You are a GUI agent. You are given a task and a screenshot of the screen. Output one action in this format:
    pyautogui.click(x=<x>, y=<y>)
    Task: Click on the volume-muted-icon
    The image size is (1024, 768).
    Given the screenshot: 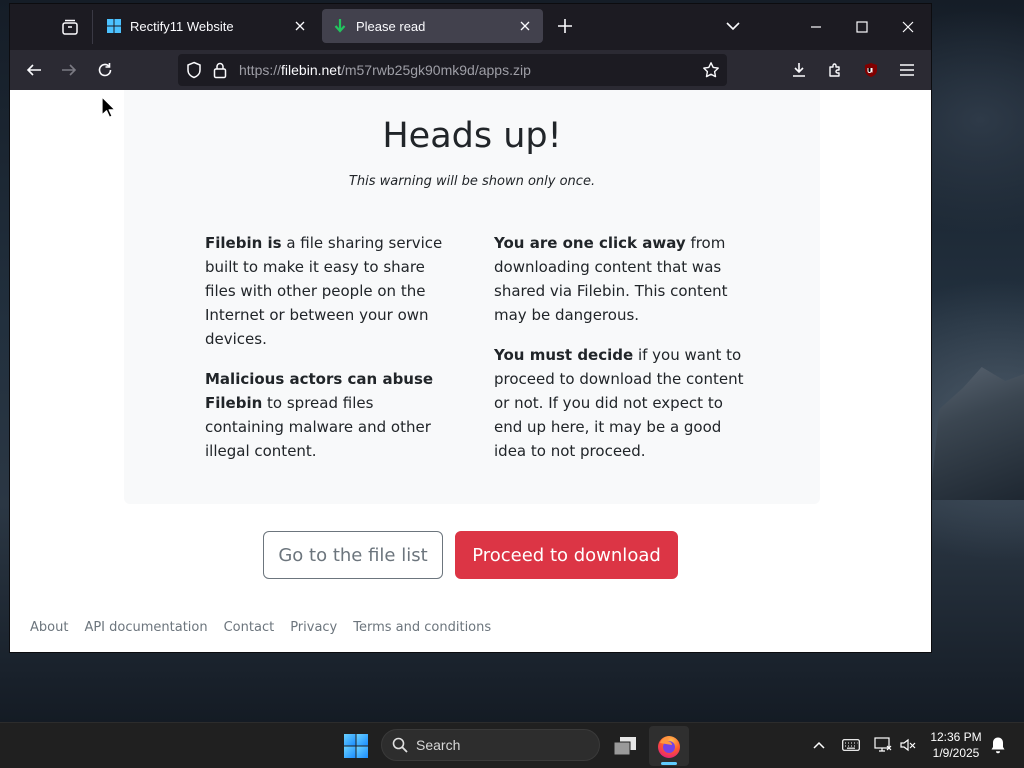 What is the action you would take?
    pyautogui.click(x=908, y=745)
    